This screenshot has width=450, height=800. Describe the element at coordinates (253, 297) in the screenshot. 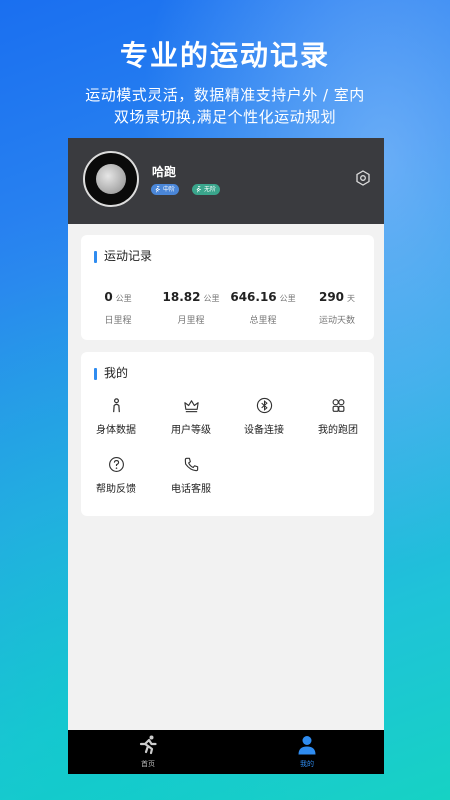

I see `stat-value: 646.16` at that location.